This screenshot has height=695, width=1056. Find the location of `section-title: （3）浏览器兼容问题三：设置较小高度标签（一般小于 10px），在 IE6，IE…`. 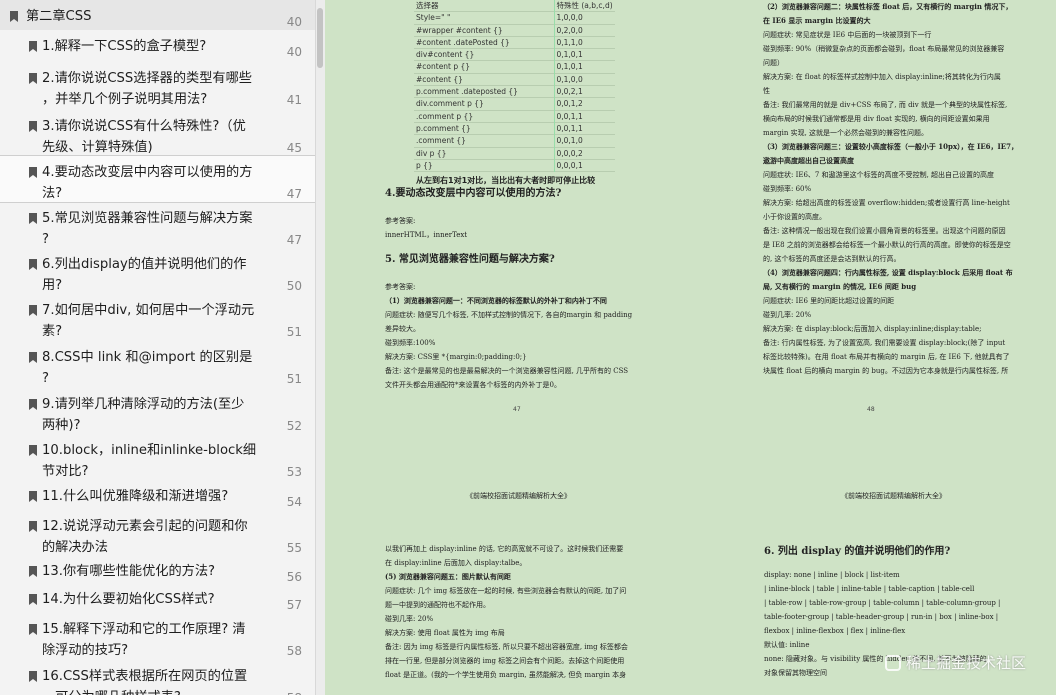

section-title: （3）浏览器兼容问题三：设置较小高度标签（一般小于 10px），在 IE6，IE… is located at coordinates (891, 146).